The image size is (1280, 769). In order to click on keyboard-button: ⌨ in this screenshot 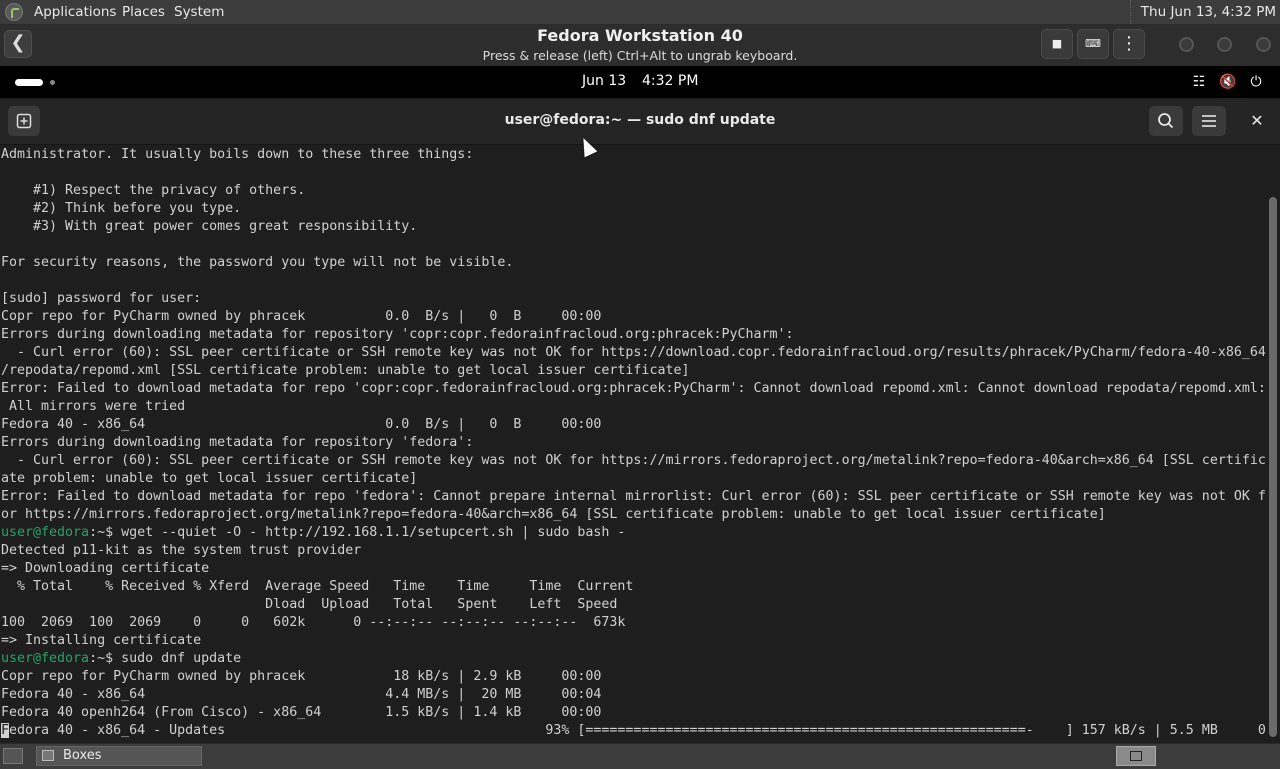, I will do `click(1093, 44)`.